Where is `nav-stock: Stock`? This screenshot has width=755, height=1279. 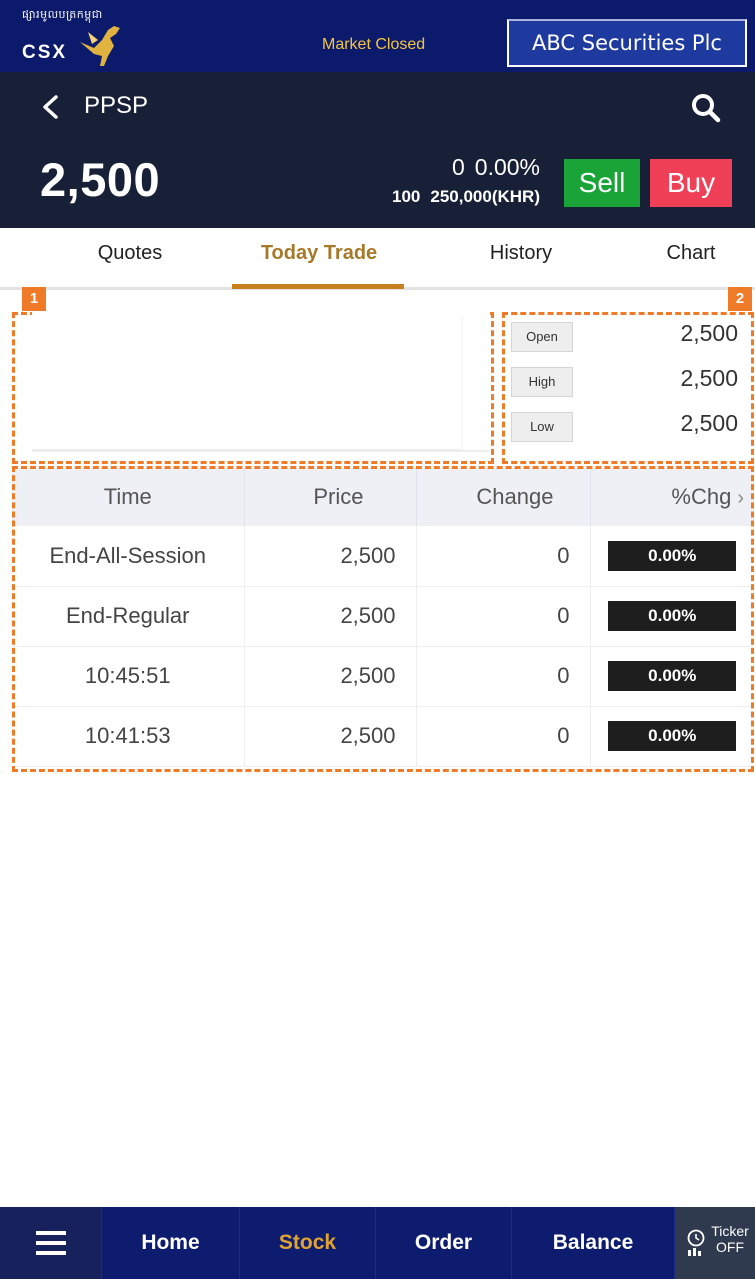 nav-stock: Stock is located at coordinates (308, 1243).